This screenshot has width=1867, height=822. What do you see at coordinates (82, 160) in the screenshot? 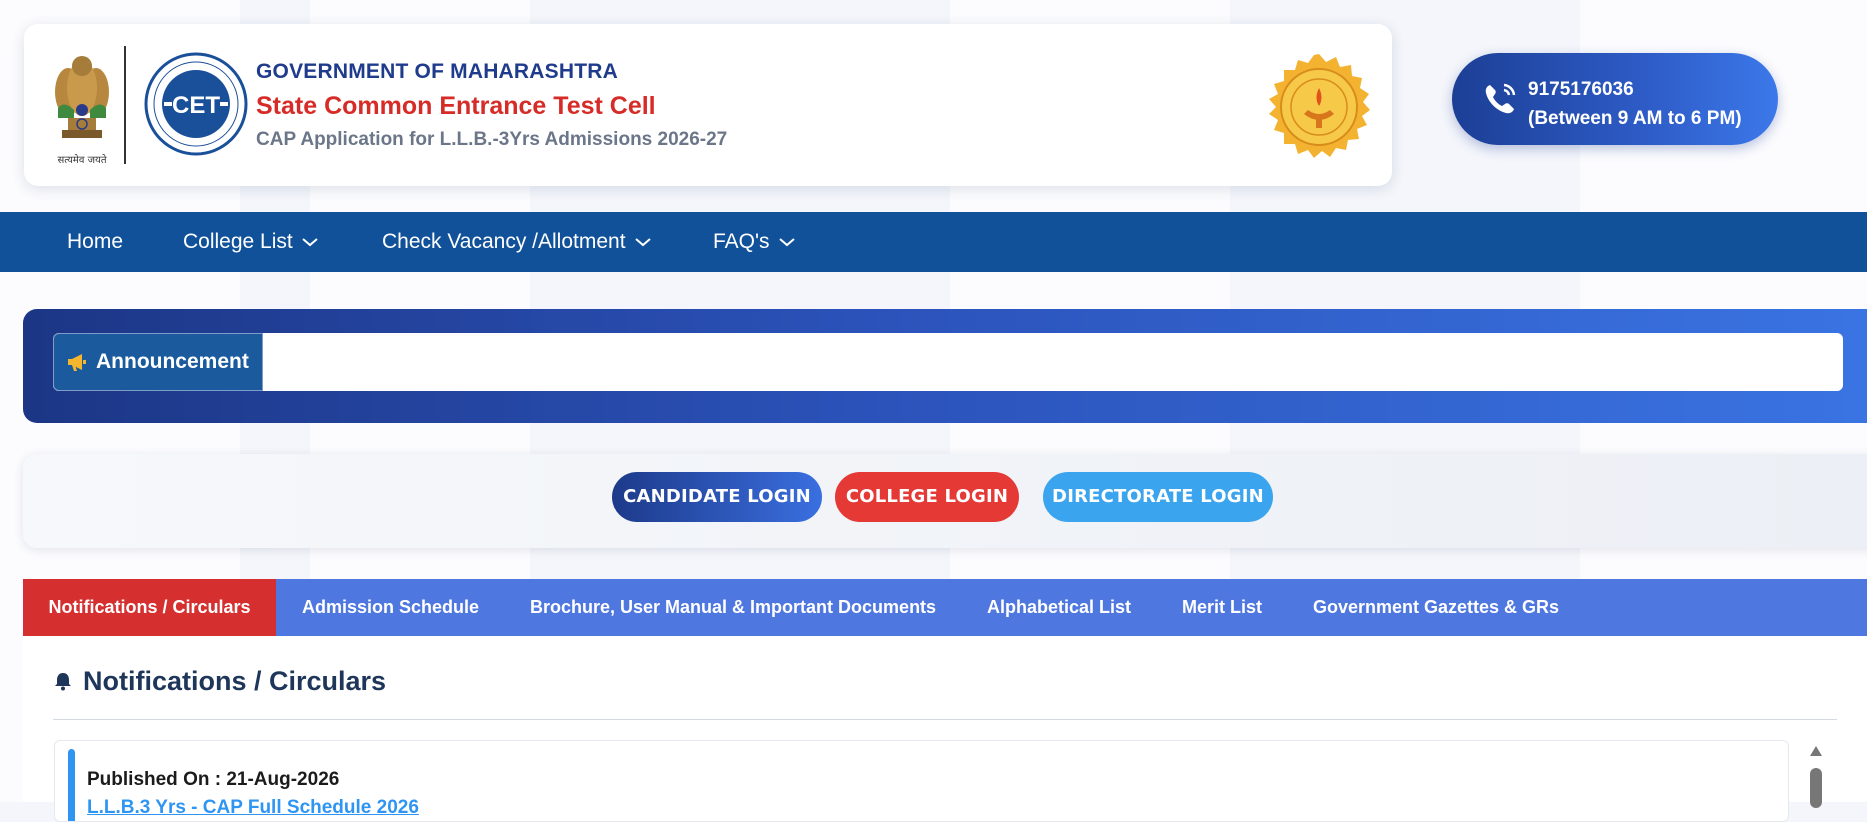
I see `emblem-motto: सत्यमेव जयते` at bounding box center [82, 160].